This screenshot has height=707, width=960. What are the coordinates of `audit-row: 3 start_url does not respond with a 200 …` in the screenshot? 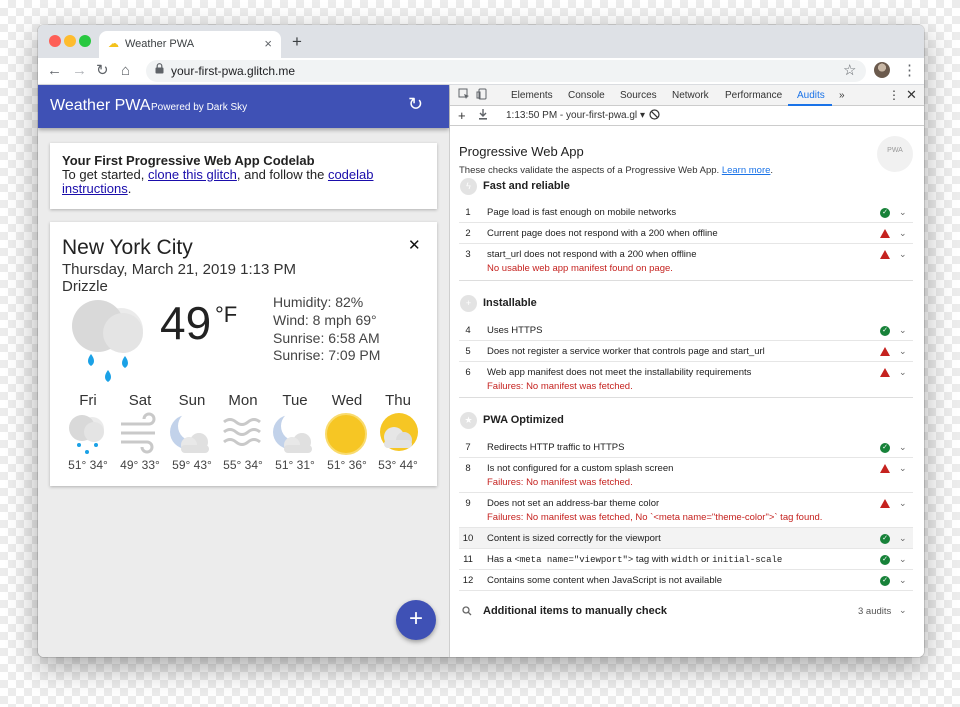 It's located at (686, 261).